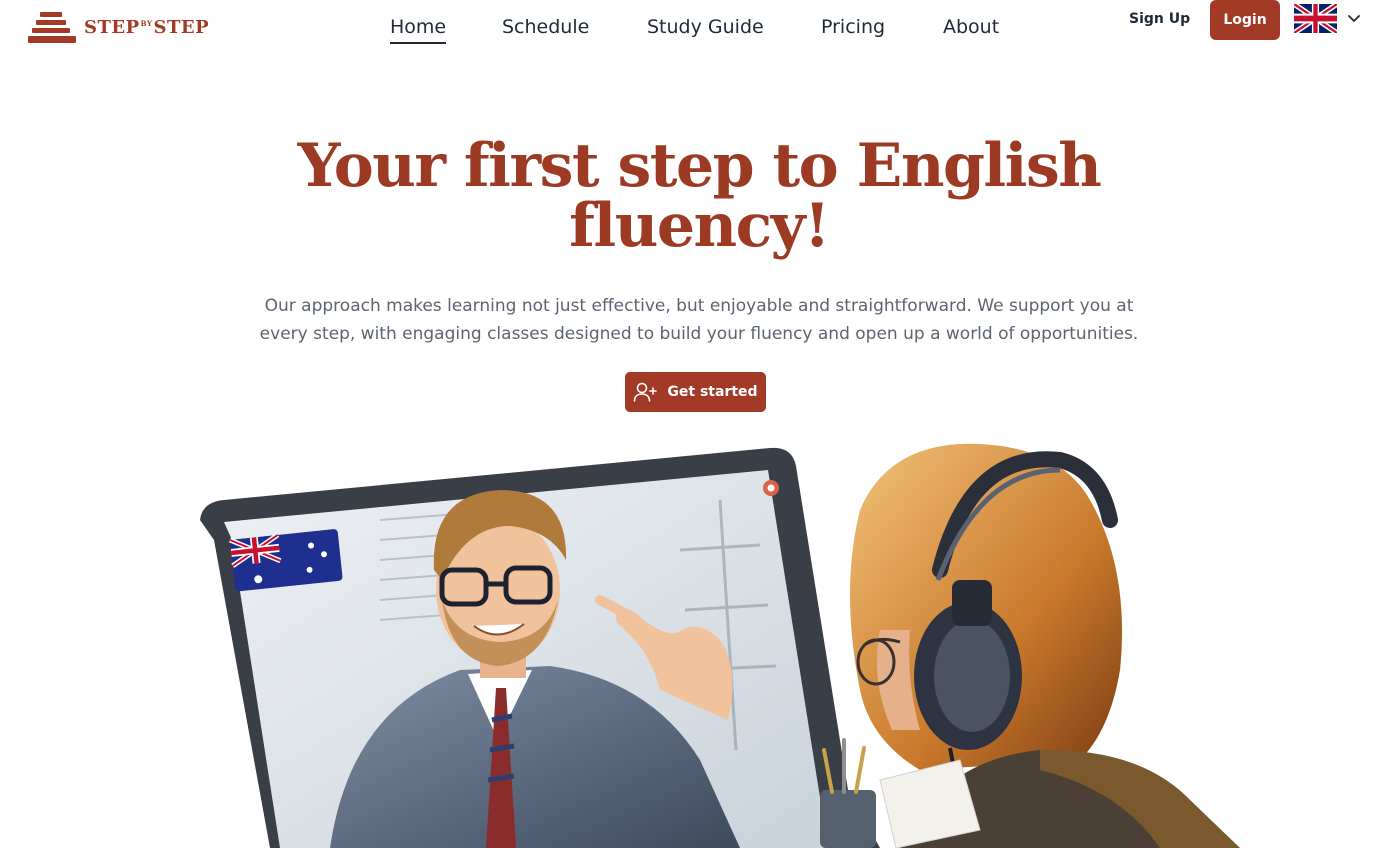 This screenshot has height=848, width=1398. What do you see at coordinates (1245, 20) in the screenshot?
I see `login-button: Login` at bounding box center [1245, 20].